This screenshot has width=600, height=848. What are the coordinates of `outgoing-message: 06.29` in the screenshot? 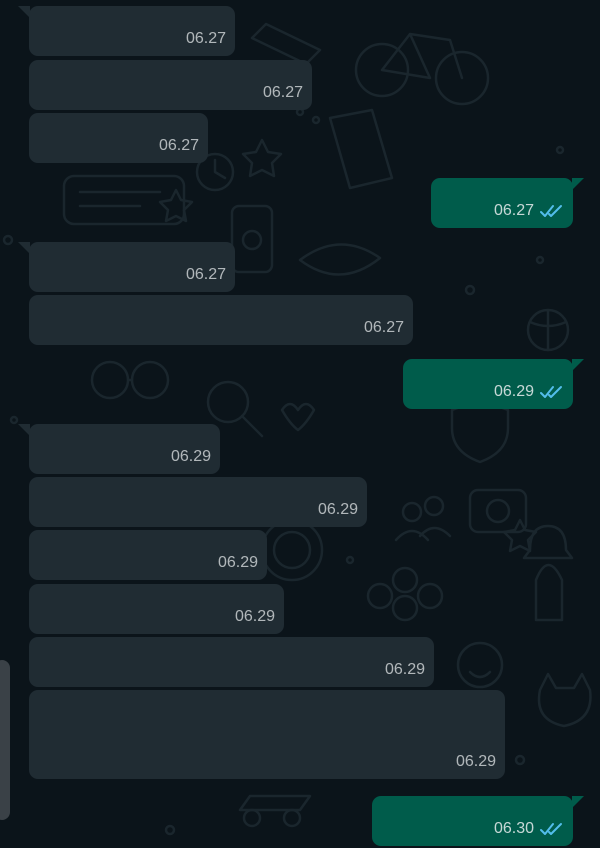 It's located at (488, 384).